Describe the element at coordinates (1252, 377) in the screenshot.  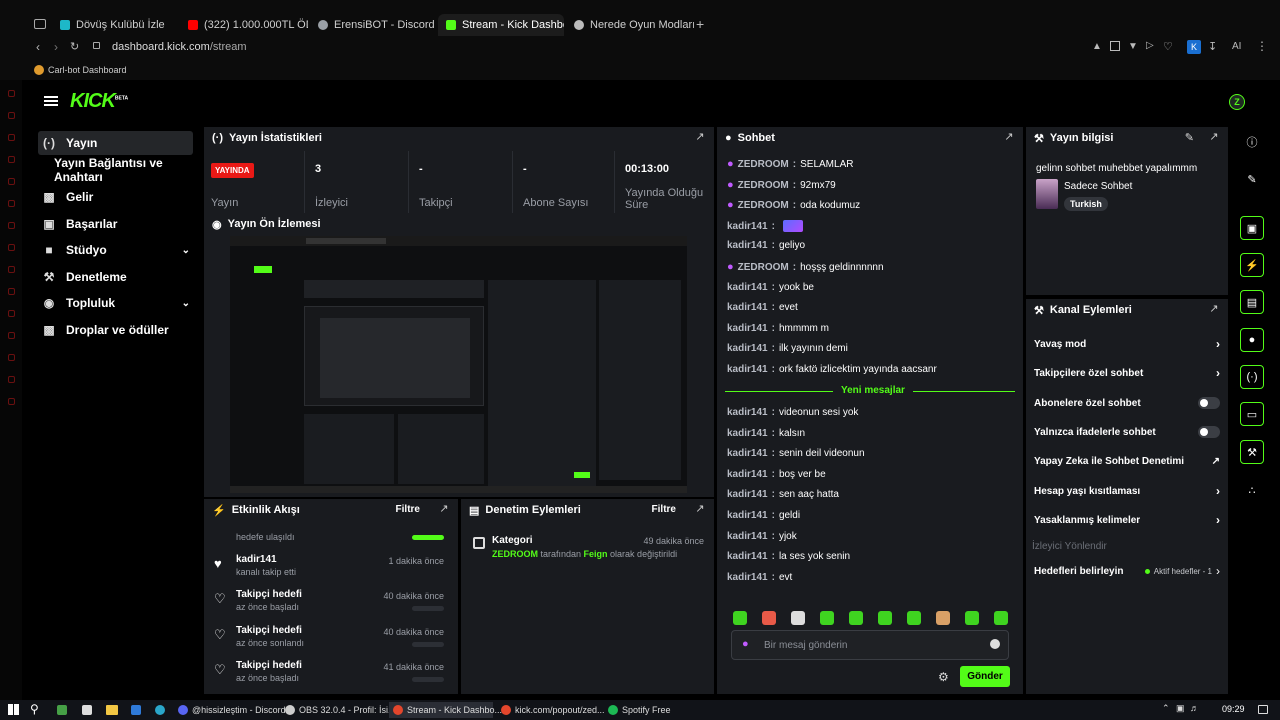
I see `broadcast-icon: (·)` at that location.